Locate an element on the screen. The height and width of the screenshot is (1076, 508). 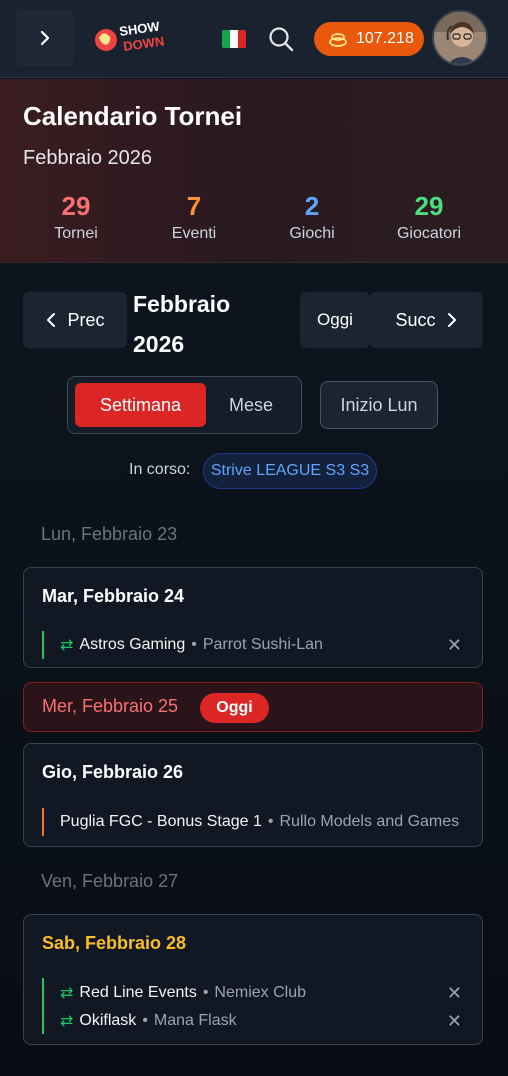
chevron-left-icon is located at coordinates (51, 320).